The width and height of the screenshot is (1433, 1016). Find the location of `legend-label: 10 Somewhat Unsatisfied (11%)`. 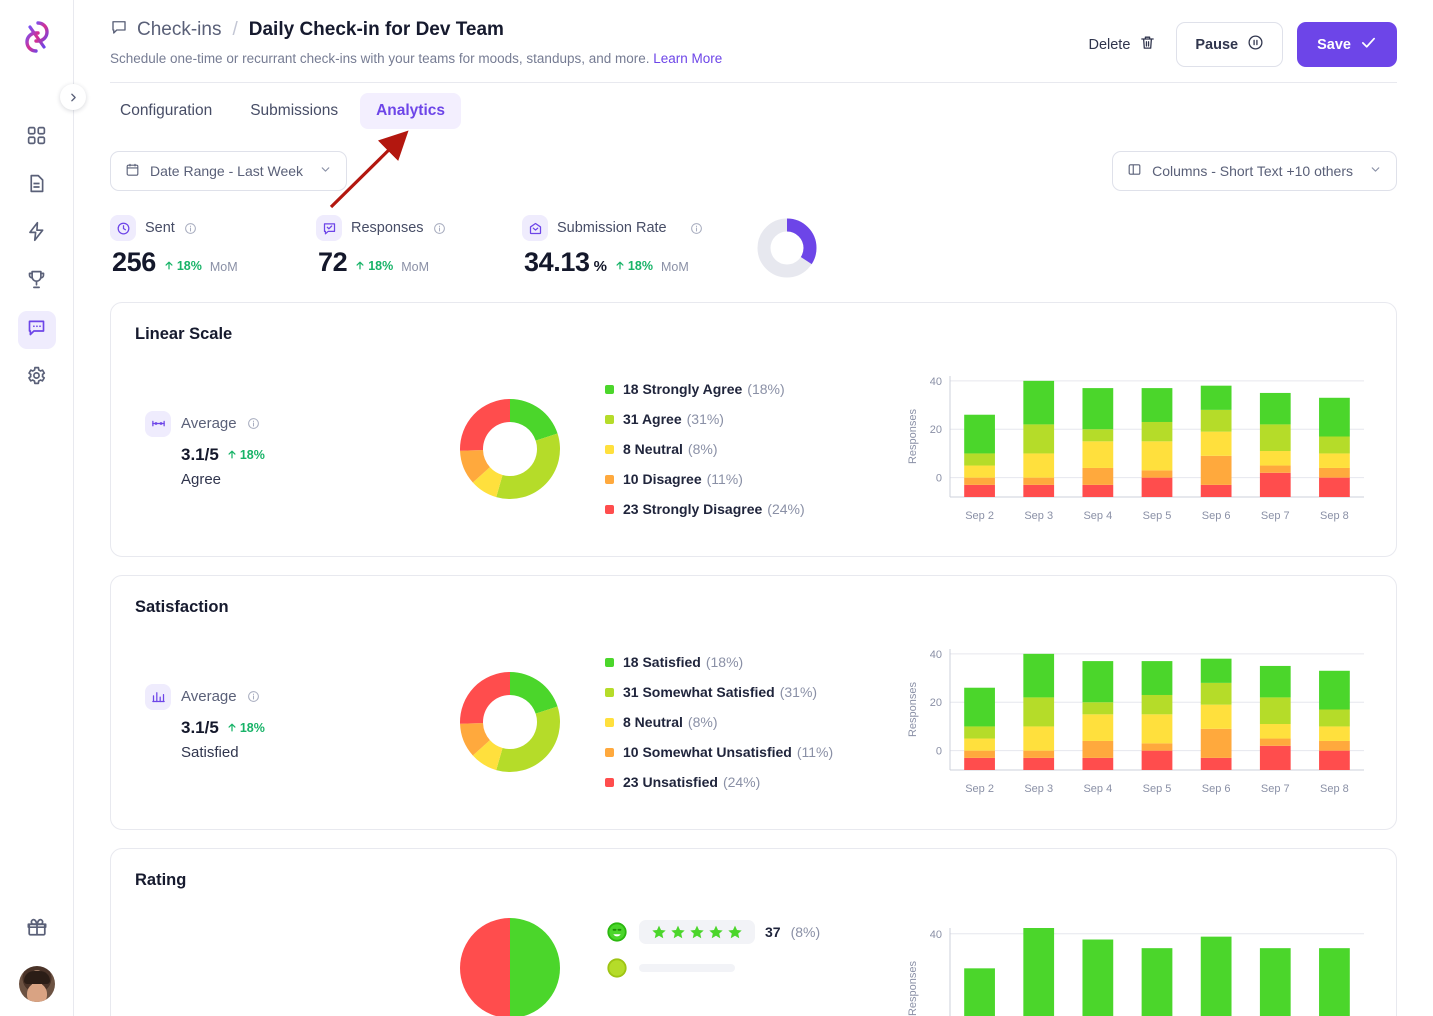

legend-label: 10 Somewhat Unsatisfied (11%) is located at coordinates (728, 752).